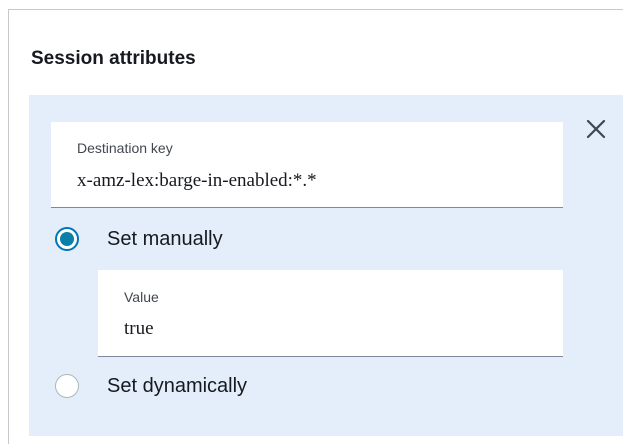 The image size is (623, 444). I want to click on remove-attribute-button, so click(596, 129).